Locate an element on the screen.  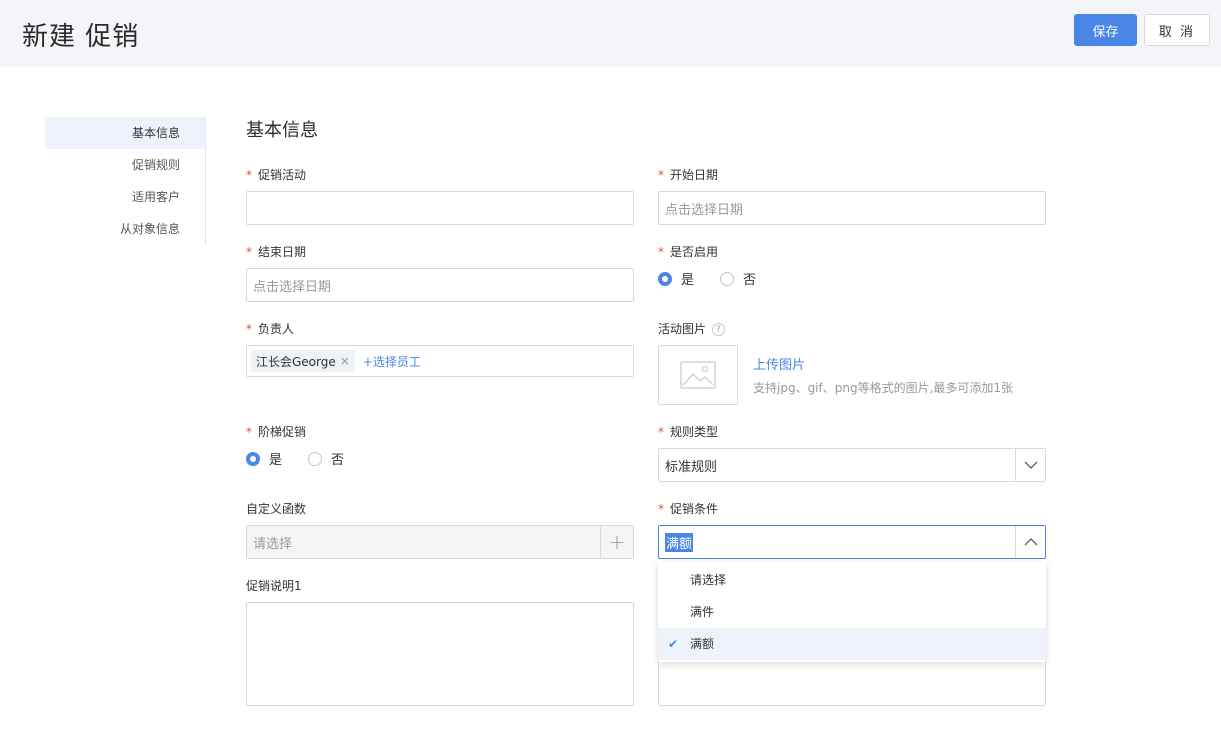
tiered-radio-no: 否 is located at coordinates (326, 458).